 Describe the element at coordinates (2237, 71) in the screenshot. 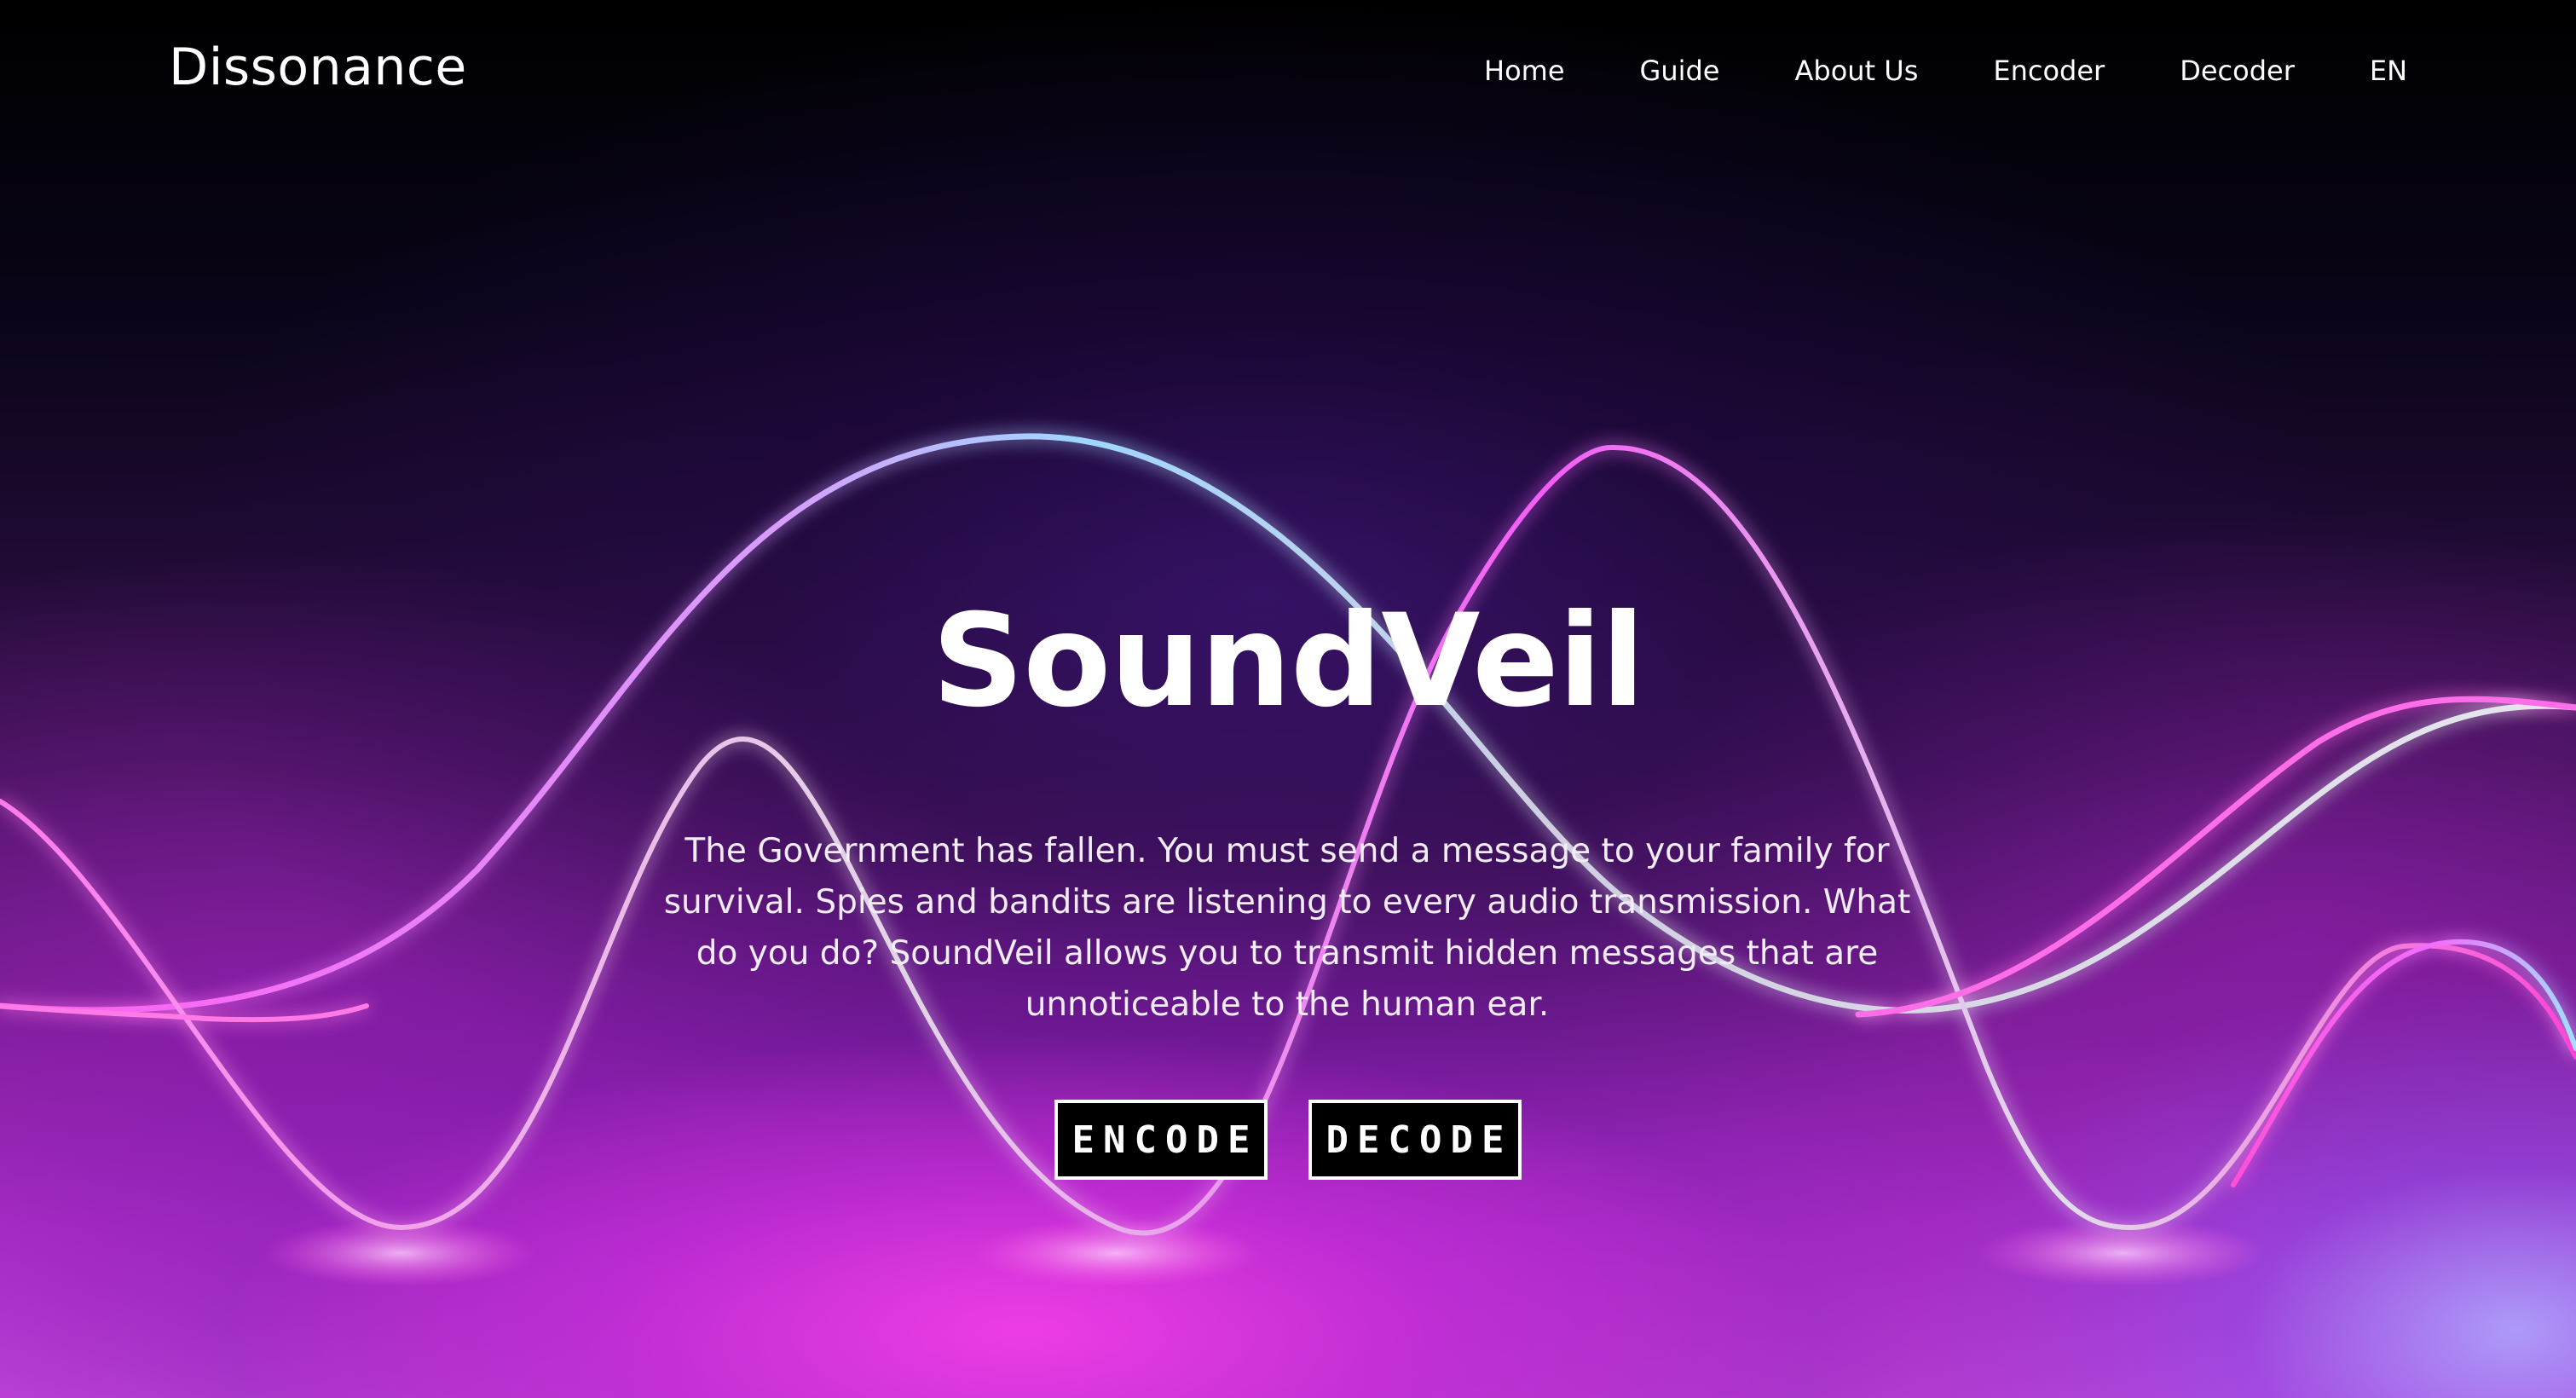

I see `nav-link-decoder: Decoder` at that location.